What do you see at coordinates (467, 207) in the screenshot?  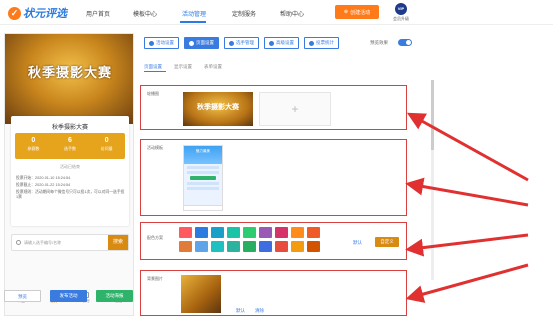 I see `annotation-arrows` at bounding box center [467, 207].